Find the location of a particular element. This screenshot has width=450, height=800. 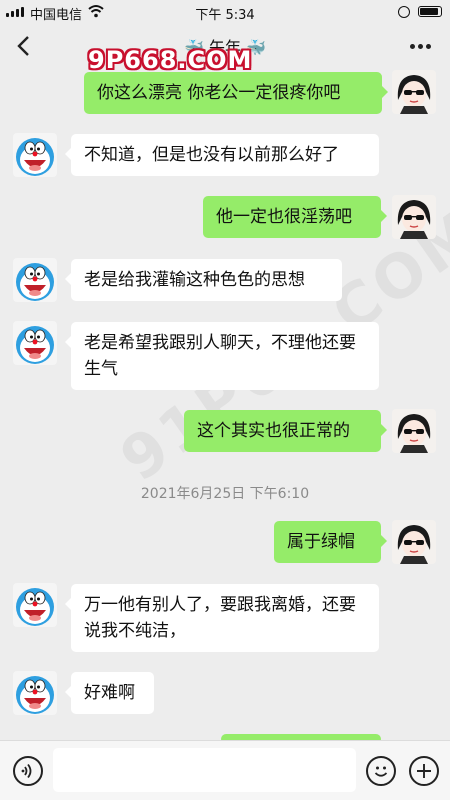

message-bubble-sent: 你这么漂亮 你老公一定很疼你吧 is located at coordinates (236, 93).